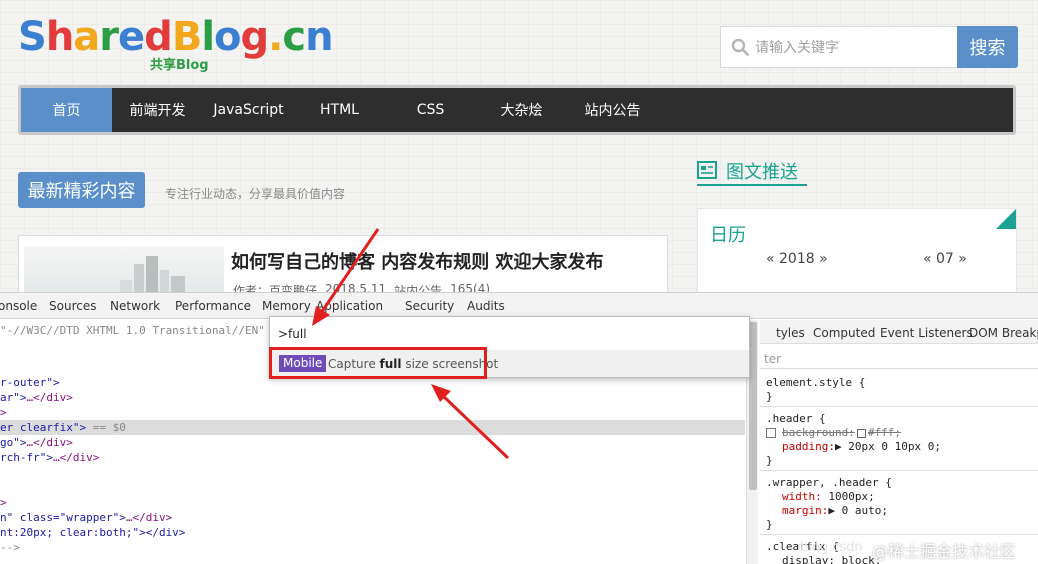 The image size is (1038, 564). I want to click on nav-item-misc: 大杂烩, so click(521, 110).